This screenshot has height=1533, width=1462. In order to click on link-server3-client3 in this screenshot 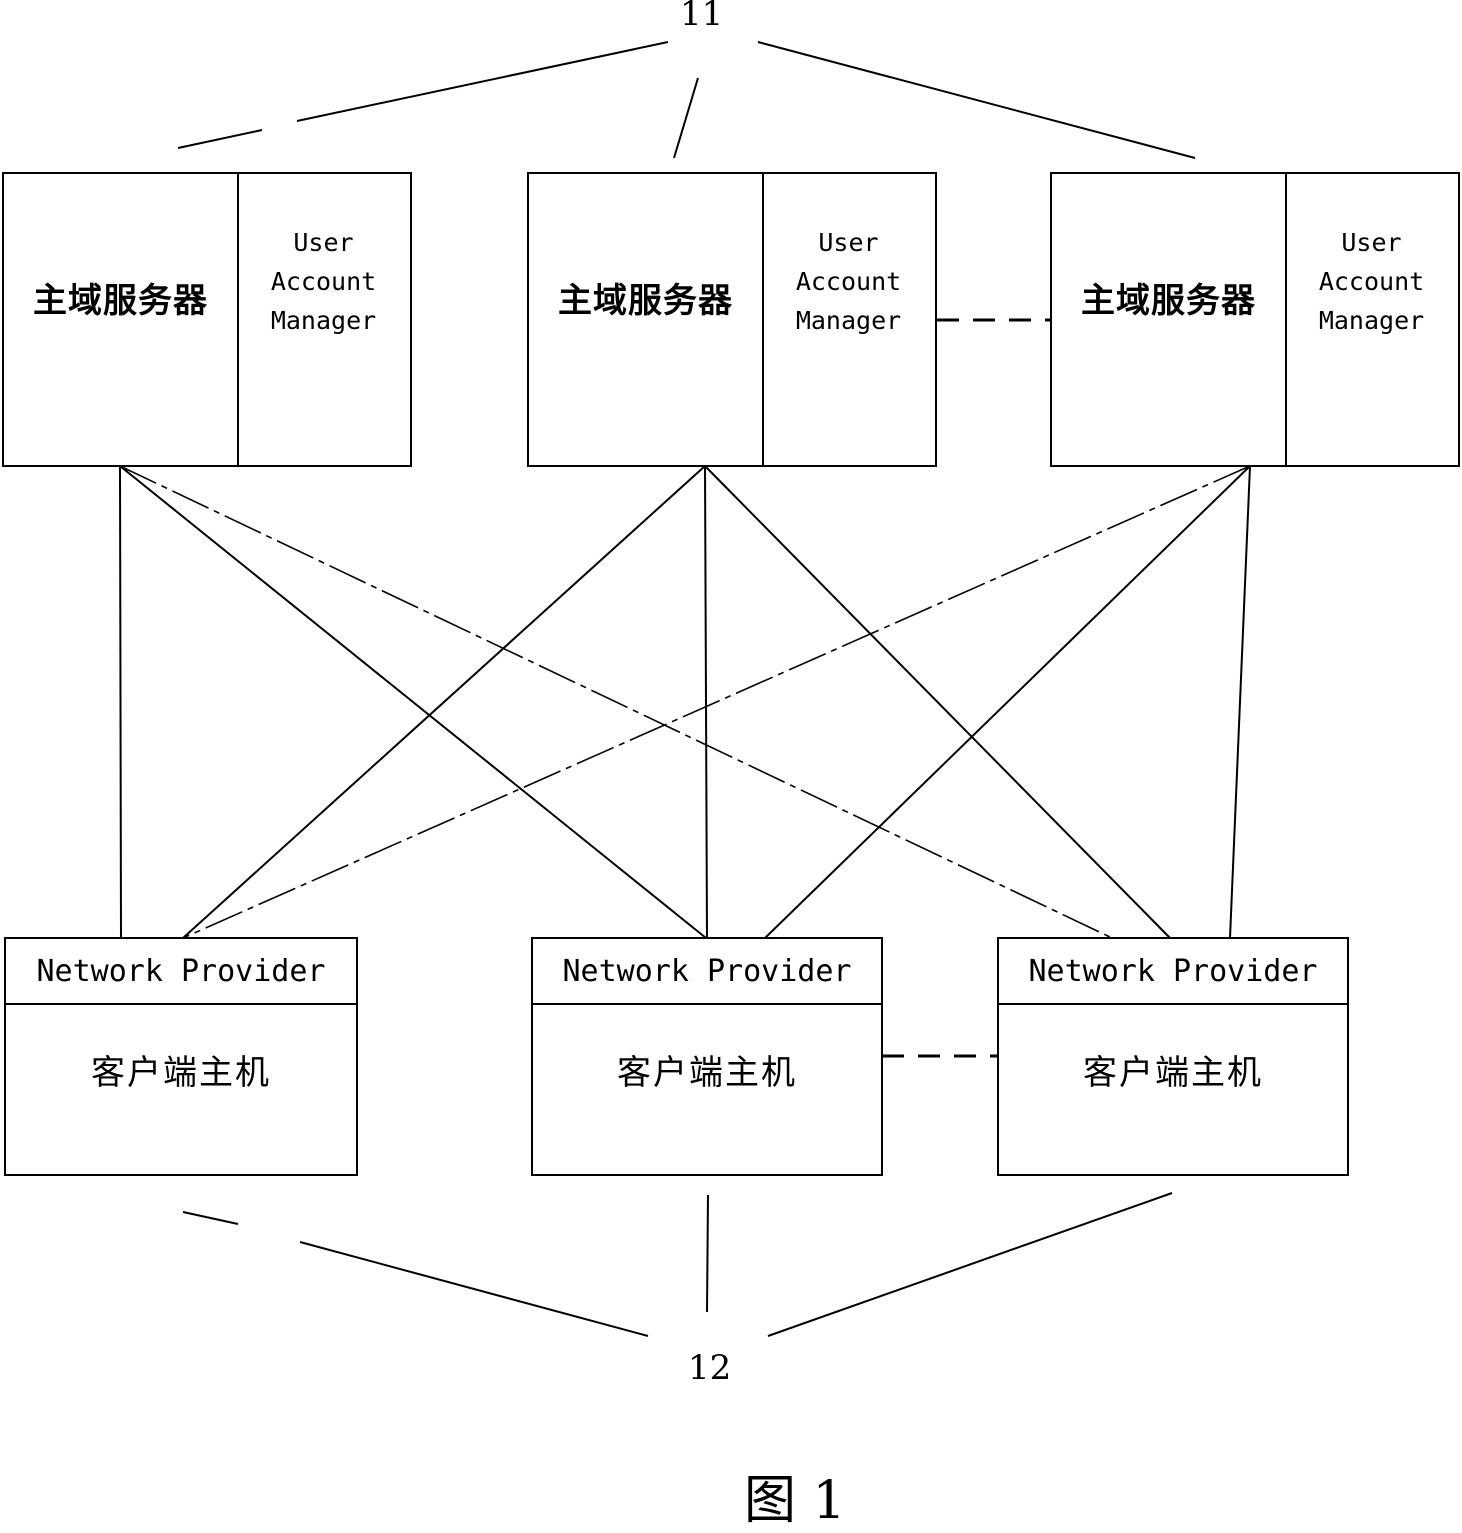, I will do `click(1240, 702)`.